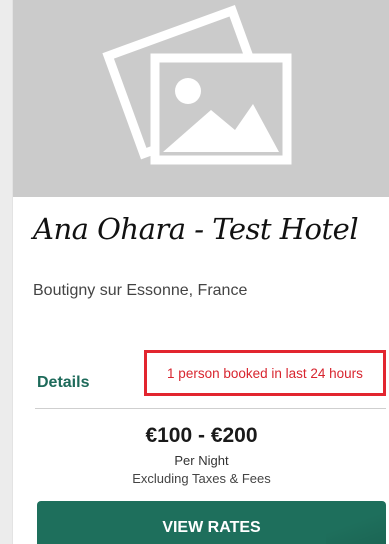  What do you see at coordinates (201, 478) in the screenshot?
I see `price-taxes-note: Excluding Taxes & Fees` at bounding box center [201, 478].